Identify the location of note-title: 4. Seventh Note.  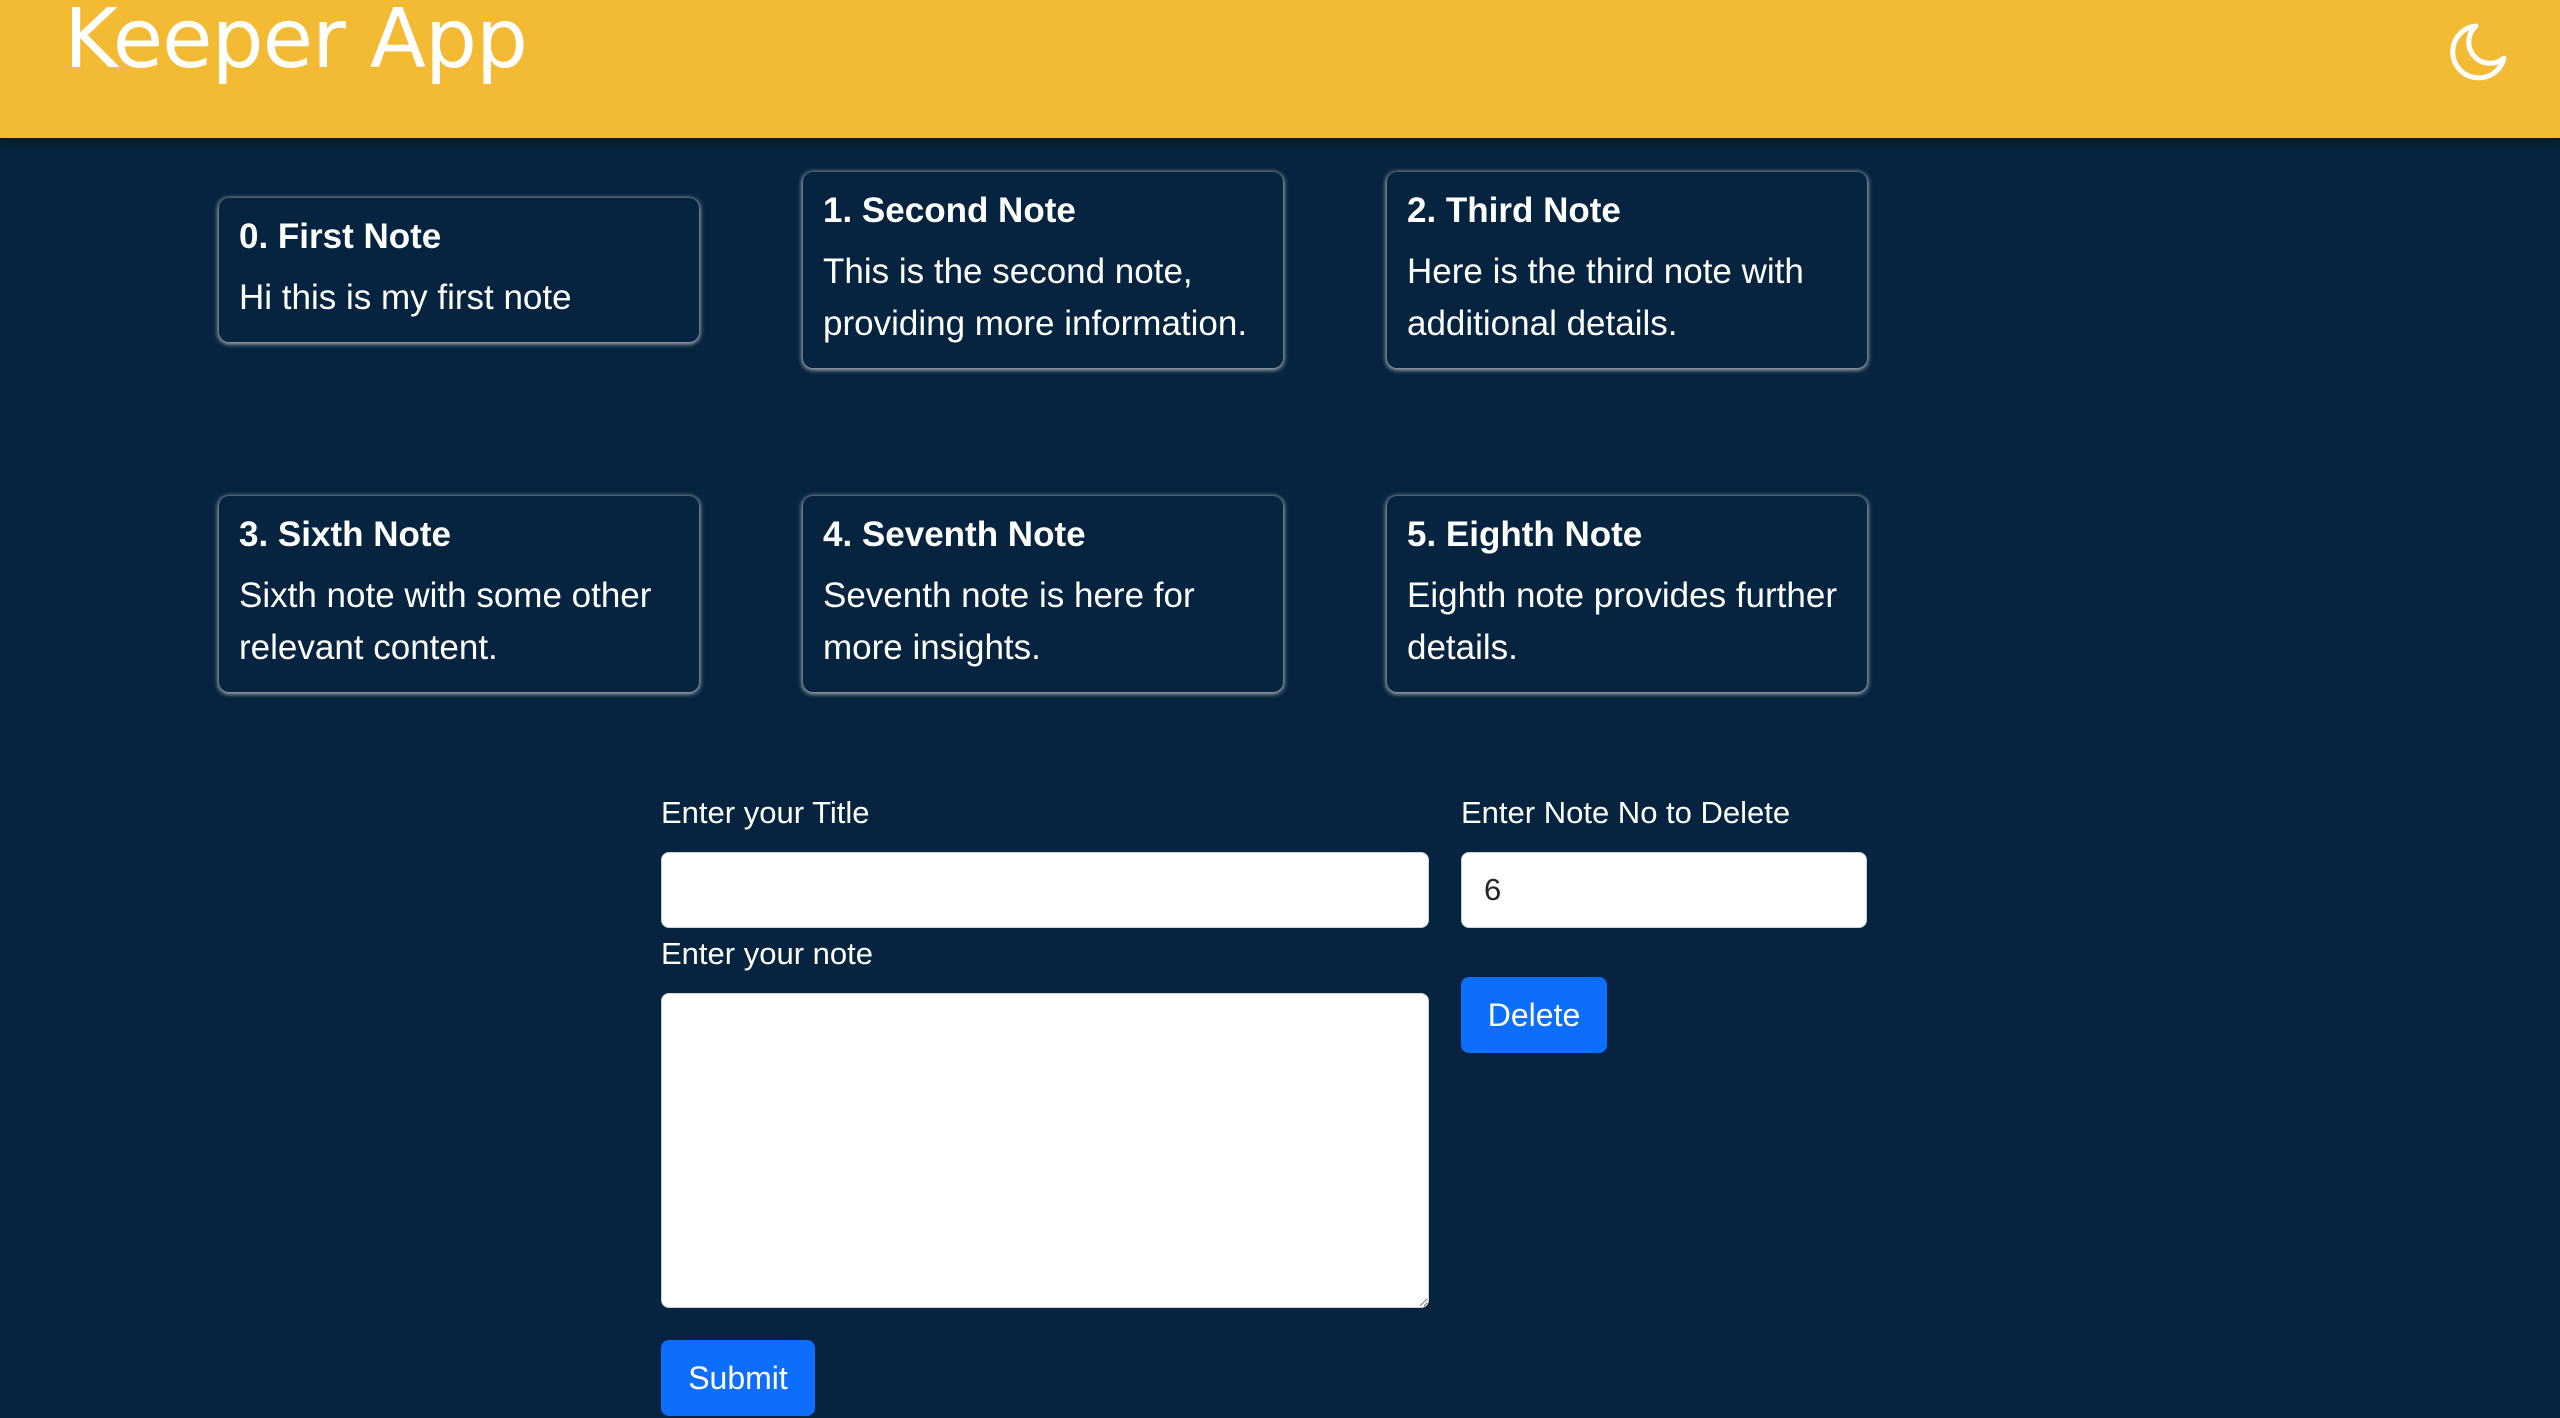
(954, 534).